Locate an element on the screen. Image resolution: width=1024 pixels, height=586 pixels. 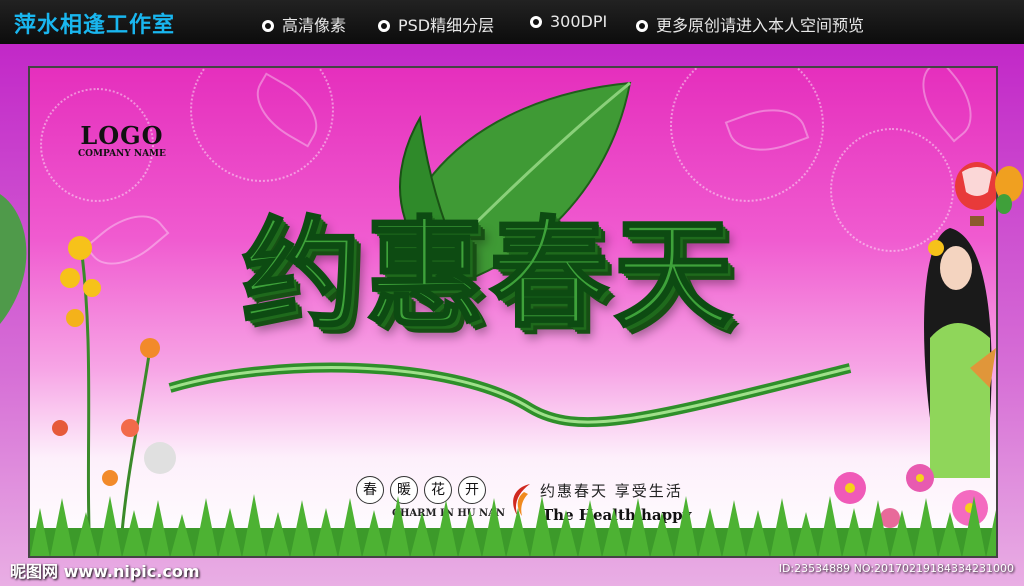
headline: 约惠春天 is located at coordinates (489, 274).